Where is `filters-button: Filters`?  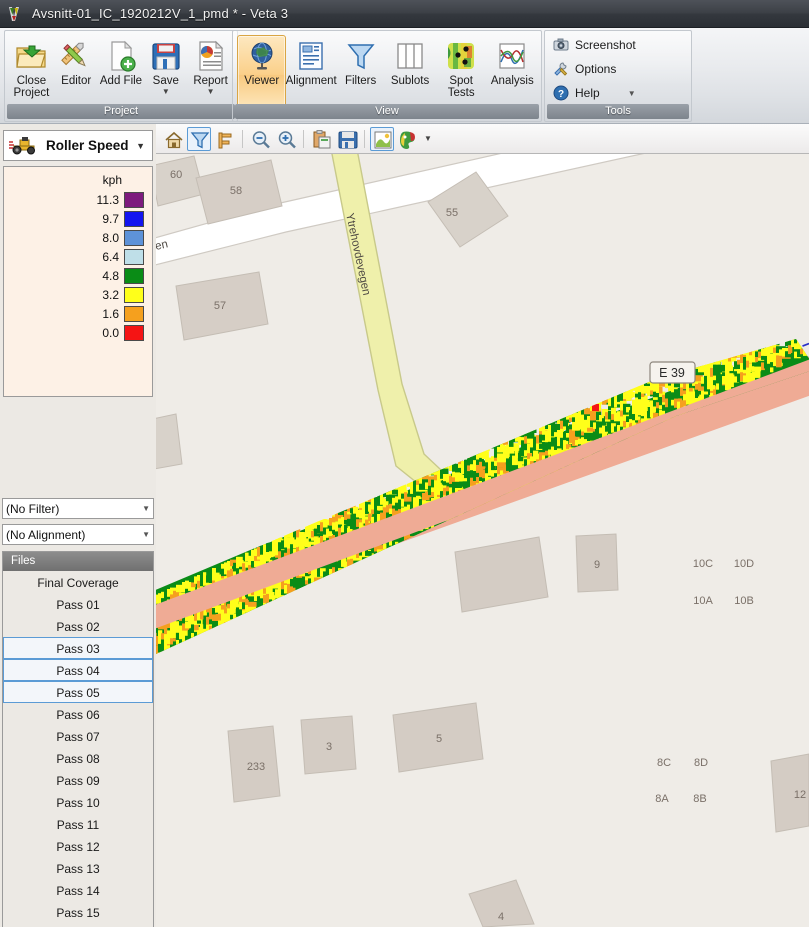 filters-button: Filters is located at coordinates (360, 71).